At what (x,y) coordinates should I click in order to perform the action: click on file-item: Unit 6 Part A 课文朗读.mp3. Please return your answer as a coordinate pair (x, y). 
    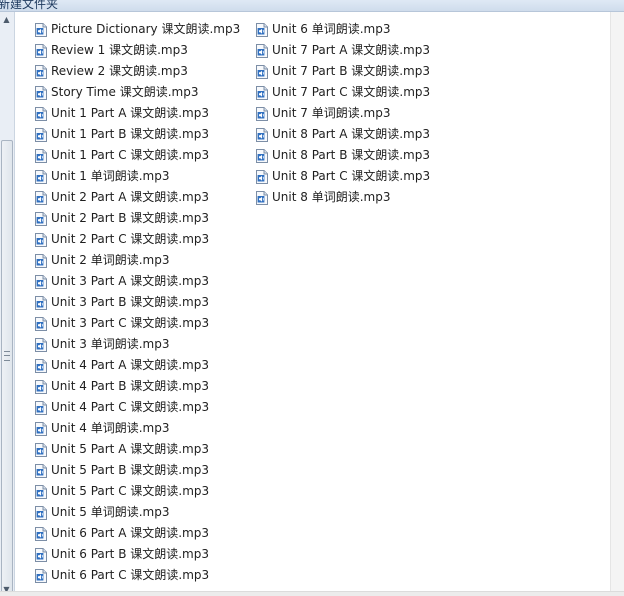
    Looking at the image, I should click on (137, 533).